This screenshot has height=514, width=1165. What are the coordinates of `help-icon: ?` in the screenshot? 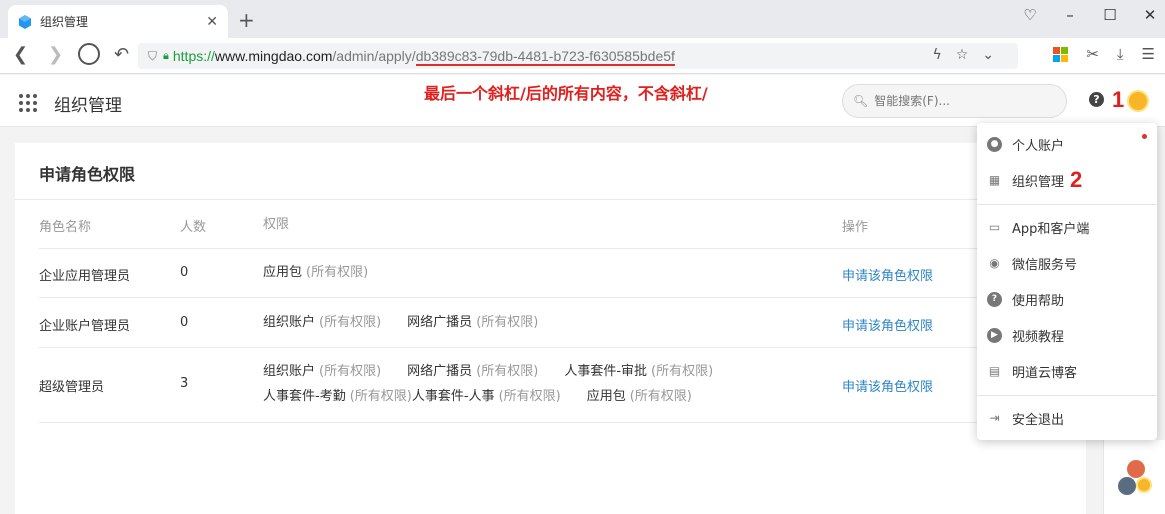 It's located at (1096, 99).